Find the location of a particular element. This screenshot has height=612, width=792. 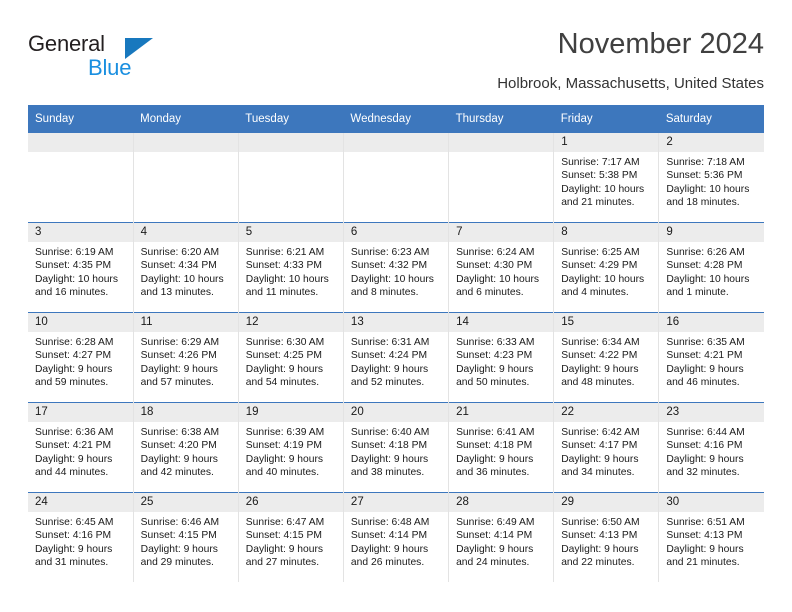

sunrise-time: Sunrise: 6:38 AM is located at coordinates (180, 432).